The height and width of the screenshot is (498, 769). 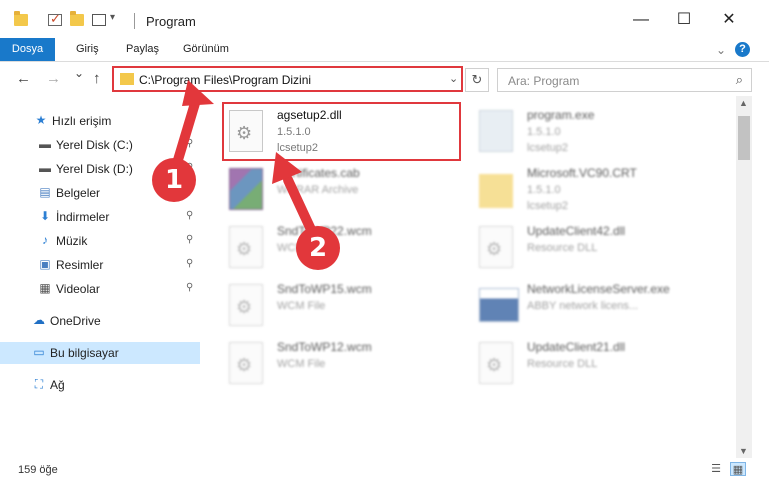 What do you see at coordinates (38, 470) in the screenshot?
I see `item-count: 159 öğe` at bounding box center [38, 470].